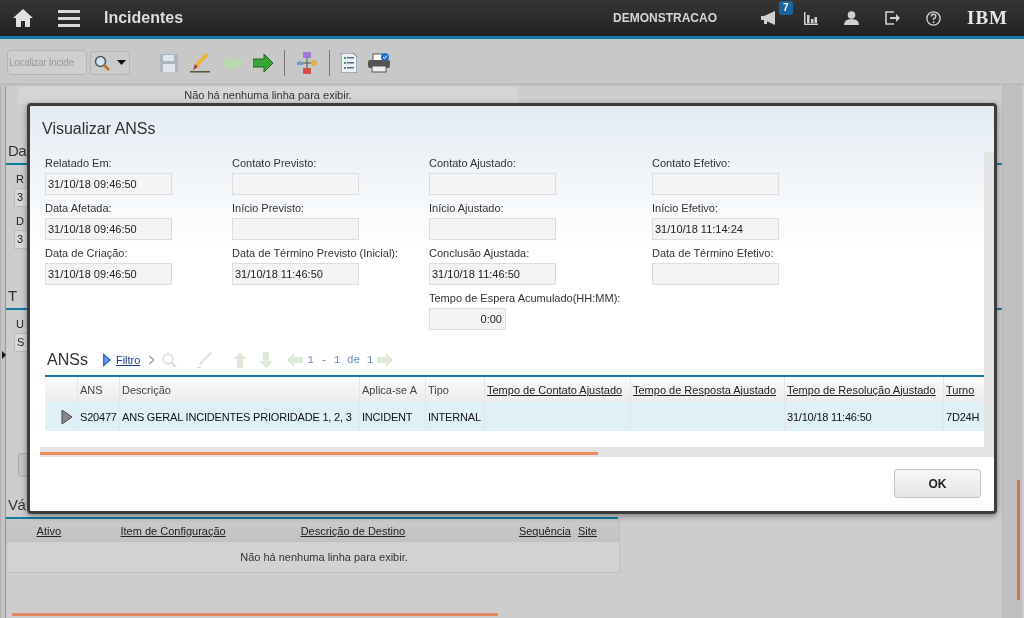 The image size is (1024, 618). I want to click on filter-link: Filtro, so click(128, 360).